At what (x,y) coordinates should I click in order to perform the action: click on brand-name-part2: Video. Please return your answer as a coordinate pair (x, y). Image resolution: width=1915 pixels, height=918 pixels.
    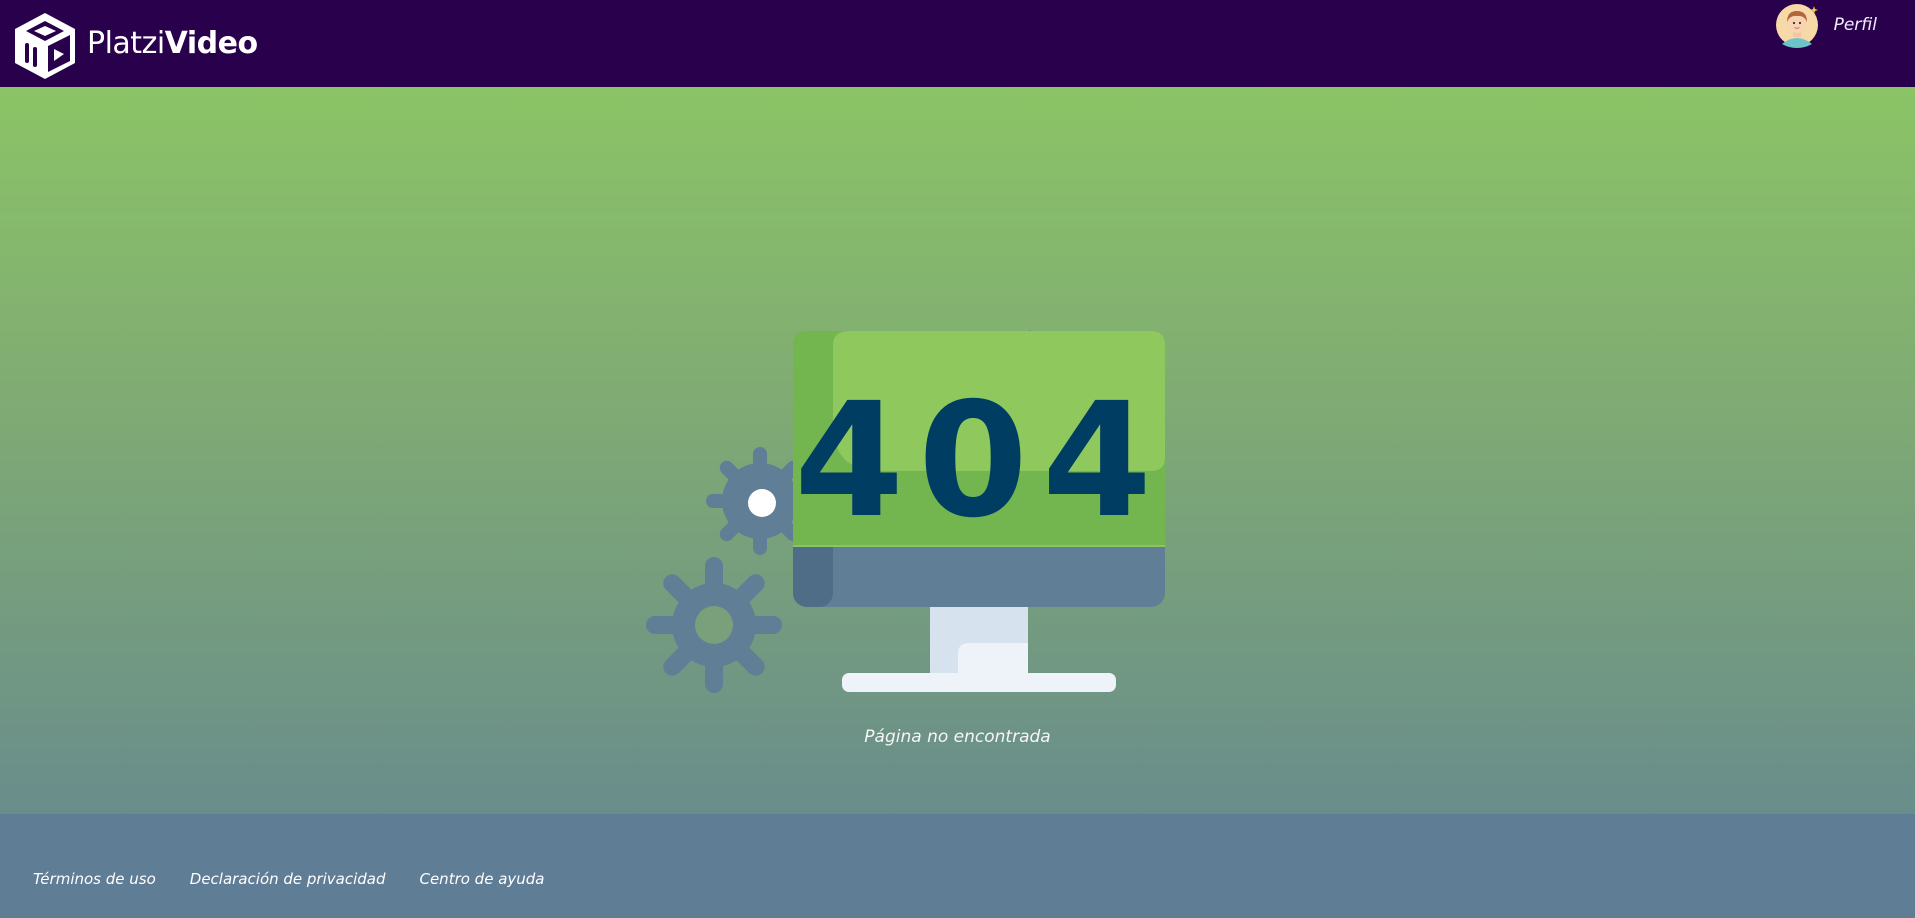
    Looking at the image, I should click on (211, 43).